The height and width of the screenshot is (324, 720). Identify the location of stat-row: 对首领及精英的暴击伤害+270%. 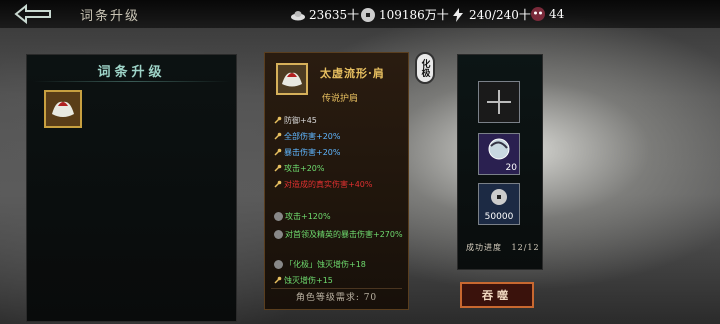
(339, 234).